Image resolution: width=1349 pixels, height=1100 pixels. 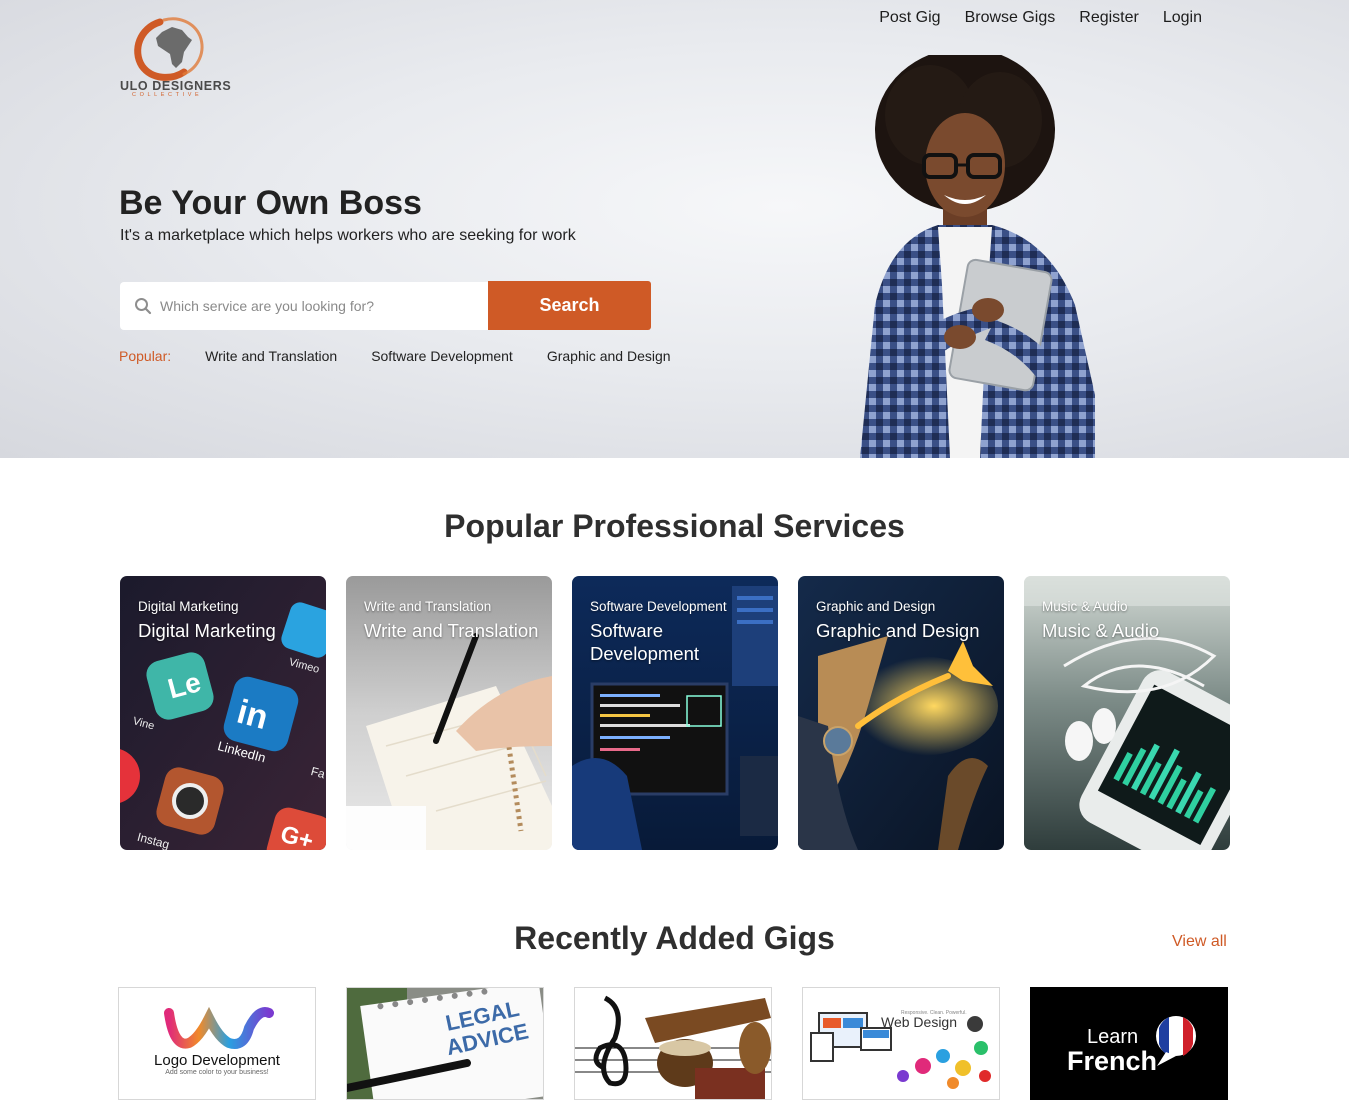 I want to click on earphones-icon, so click(x=1127, y=713).